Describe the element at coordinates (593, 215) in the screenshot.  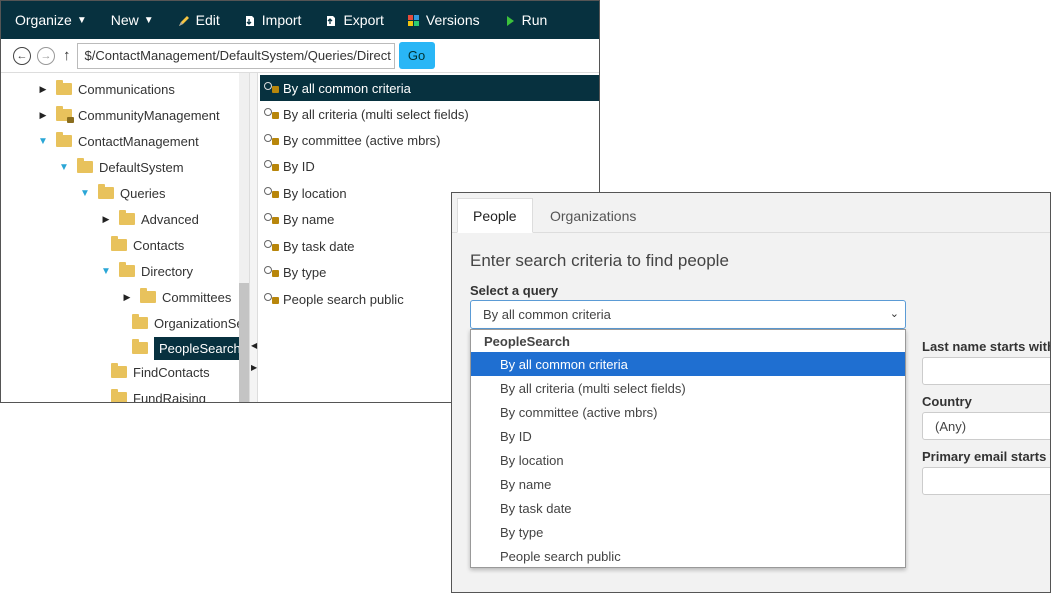
I see `tab-organizations: Organizations` at that location.